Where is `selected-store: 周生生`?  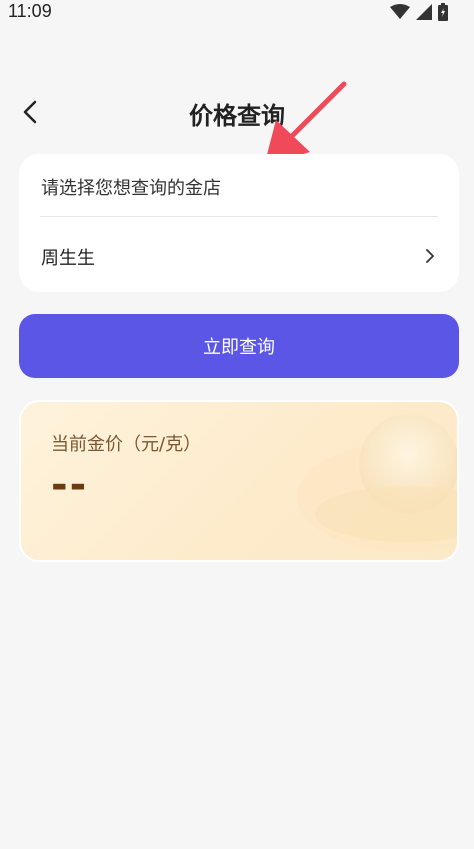
selected-store: 周生生 is located at coordinates (68, 258).